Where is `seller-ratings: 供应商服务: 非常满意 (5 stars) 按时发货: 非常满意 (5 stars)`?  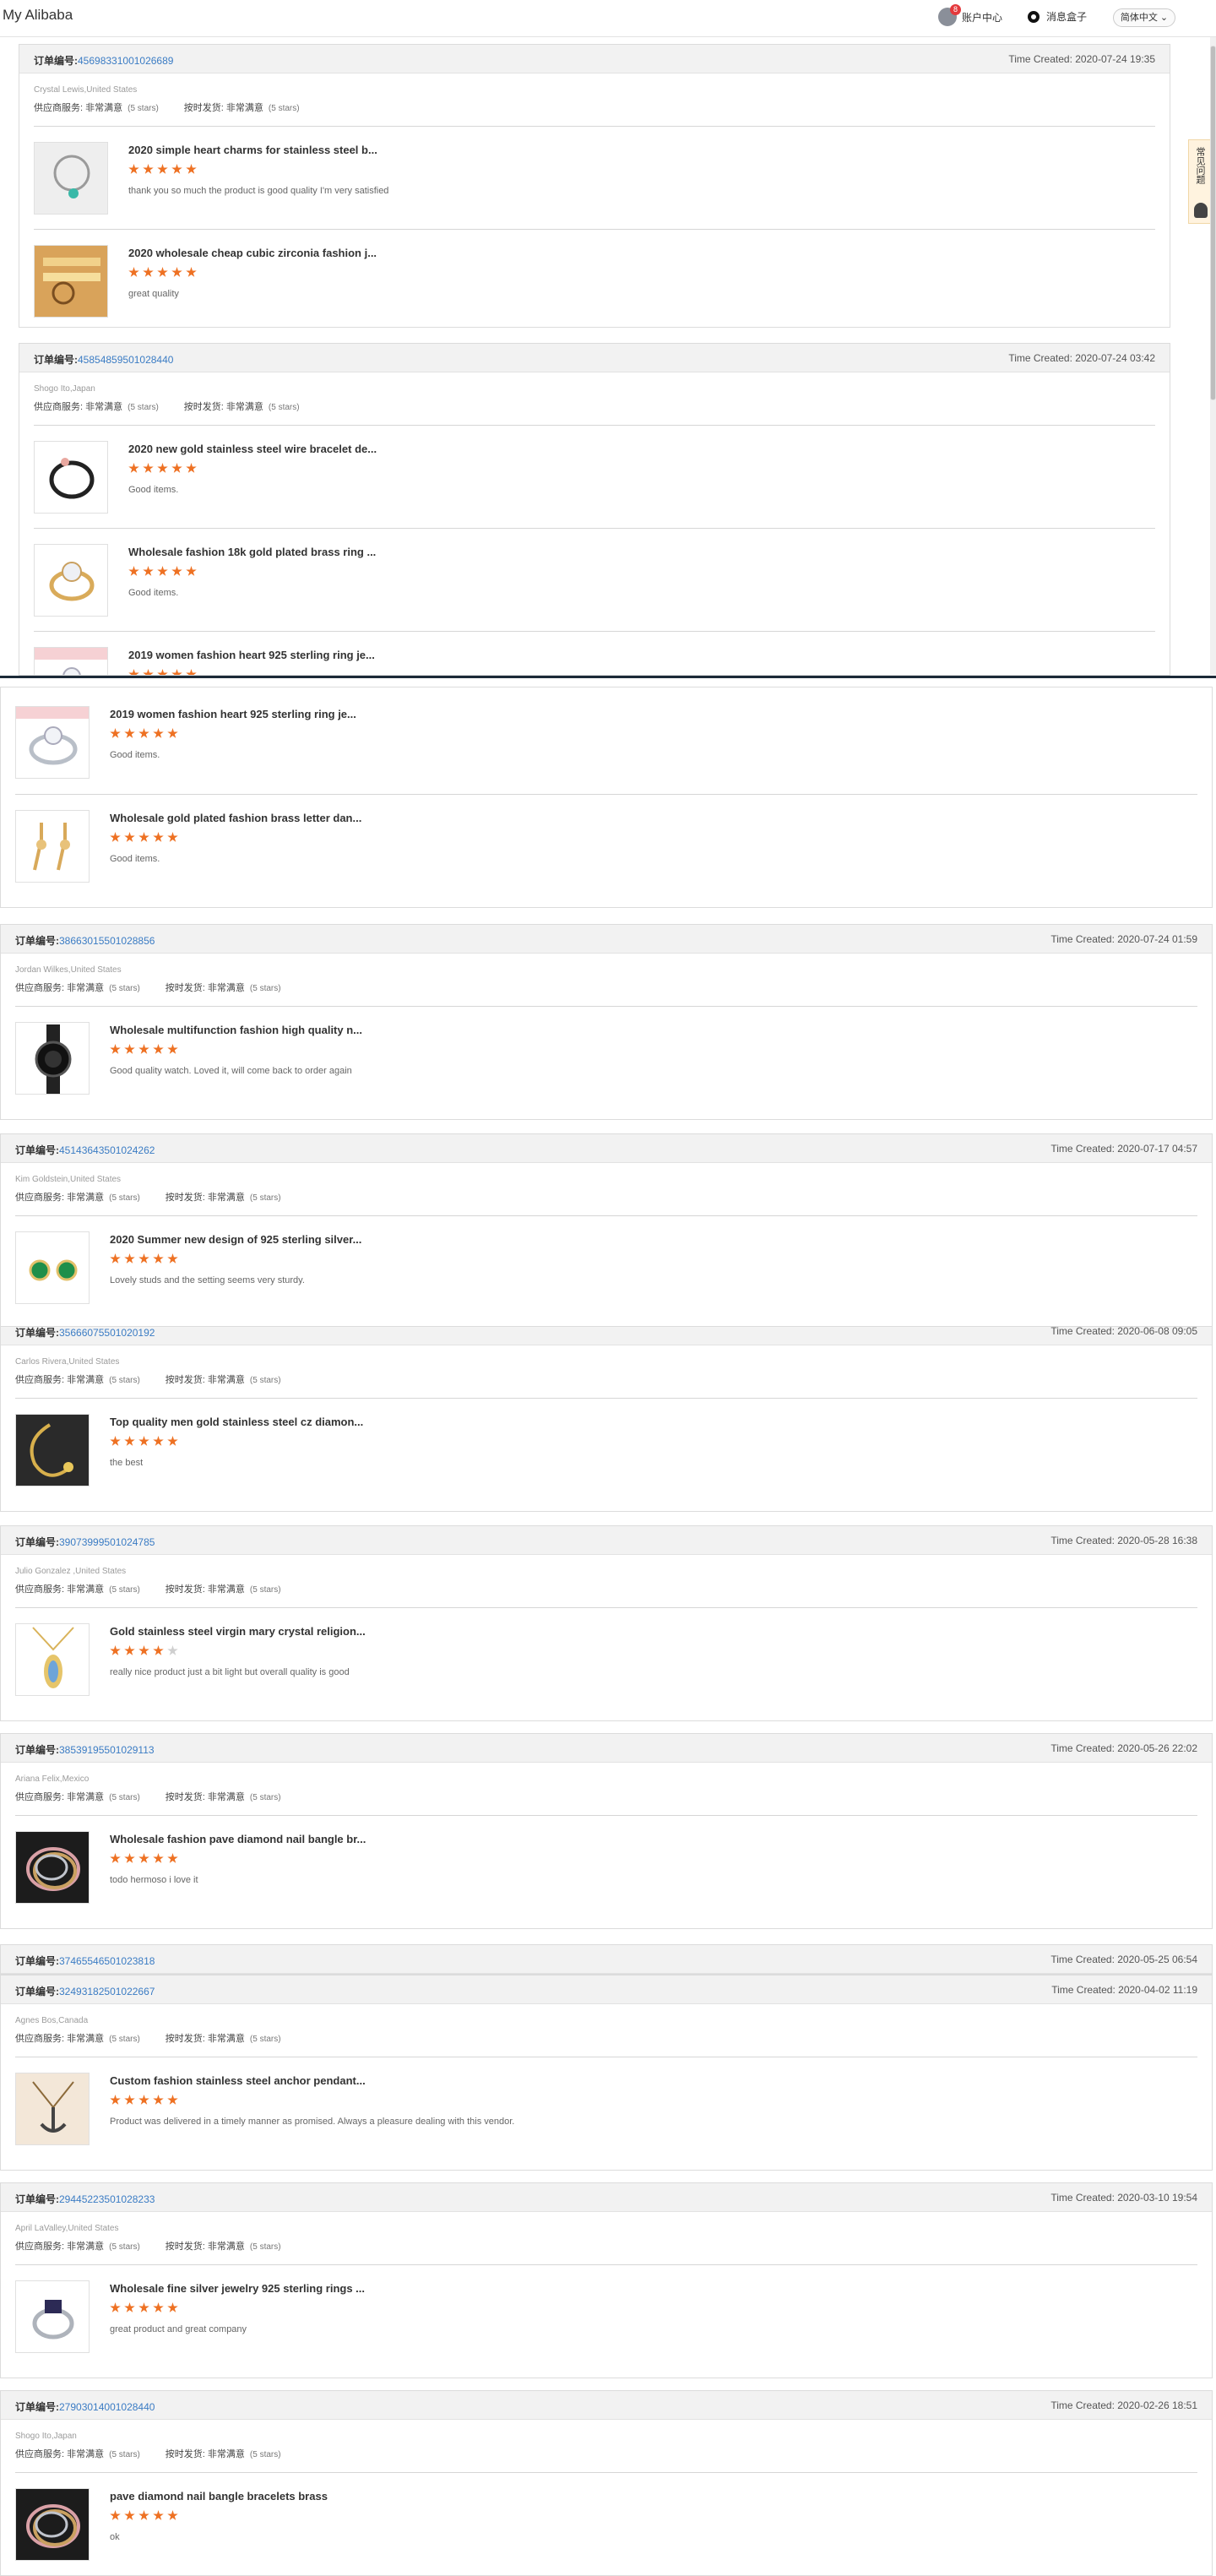
seller-ratings: 供应商服务: 非常满意 (5 stars) 按时发货: 非常满意 (5 stars) is located at coordinates (594, 110).